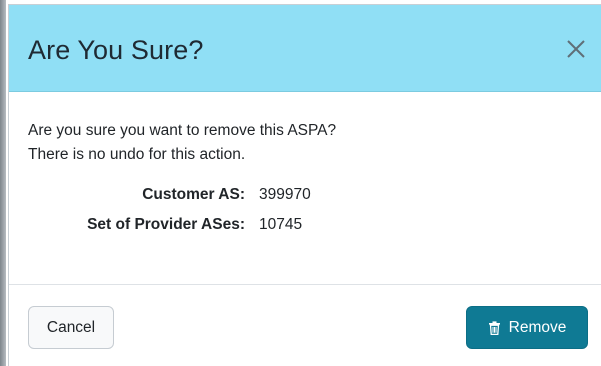 The width and height of the screenshot is (601, 366). Describe the element at coordinates (3, 183) in the screenshot. I see `modal-backdrop` at that location.